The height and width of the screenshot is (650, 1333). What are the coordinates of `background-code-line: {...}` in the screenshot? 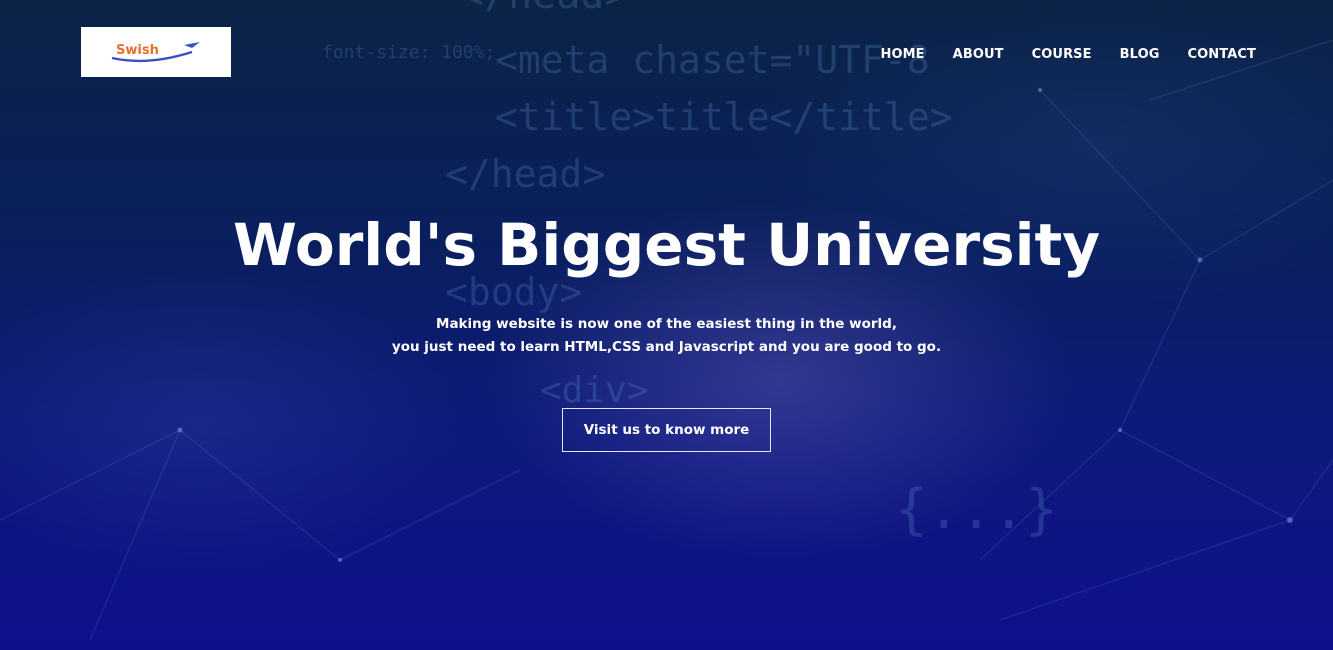 It's located at (976, 509).